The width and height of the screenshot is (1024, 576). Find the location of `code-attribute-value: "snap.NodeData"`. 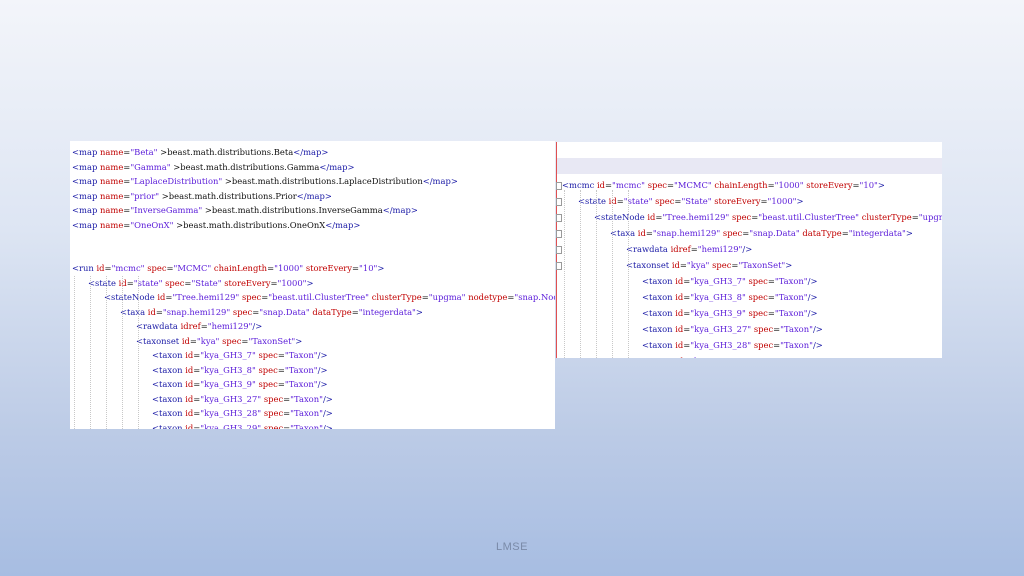

code-attribute-value: "snap.NodeData" is located at coordinates (534, 297).